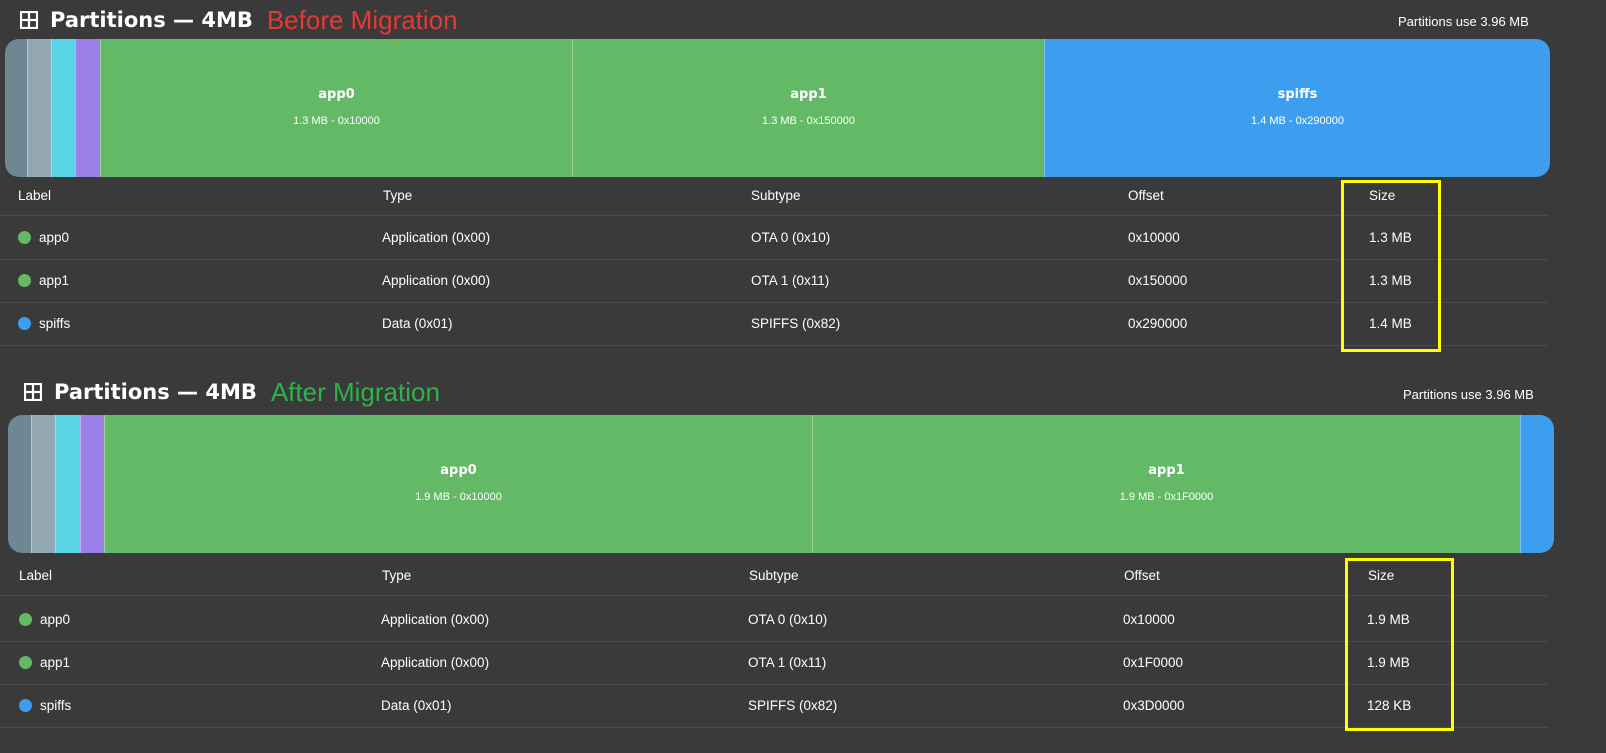 This screenshot has width=1606, height=753. What do you see at coordinates (808, 108) in the screenshot?
I see `partition-segment-app1: app1 1.3 MB - 0x150000` at bounding box center [808, 108].